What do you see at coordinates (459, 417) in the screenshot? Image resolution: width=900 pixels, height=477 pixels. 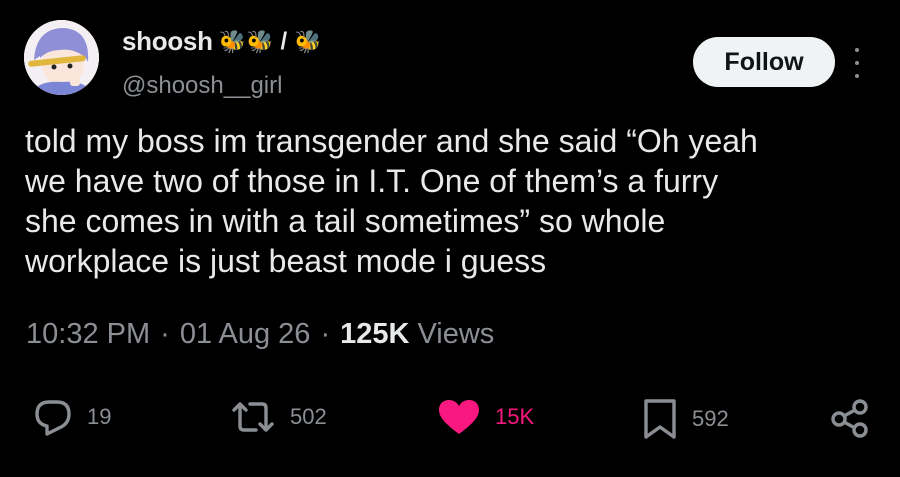 I see `heart-icon` at bounding box center [459, 417].